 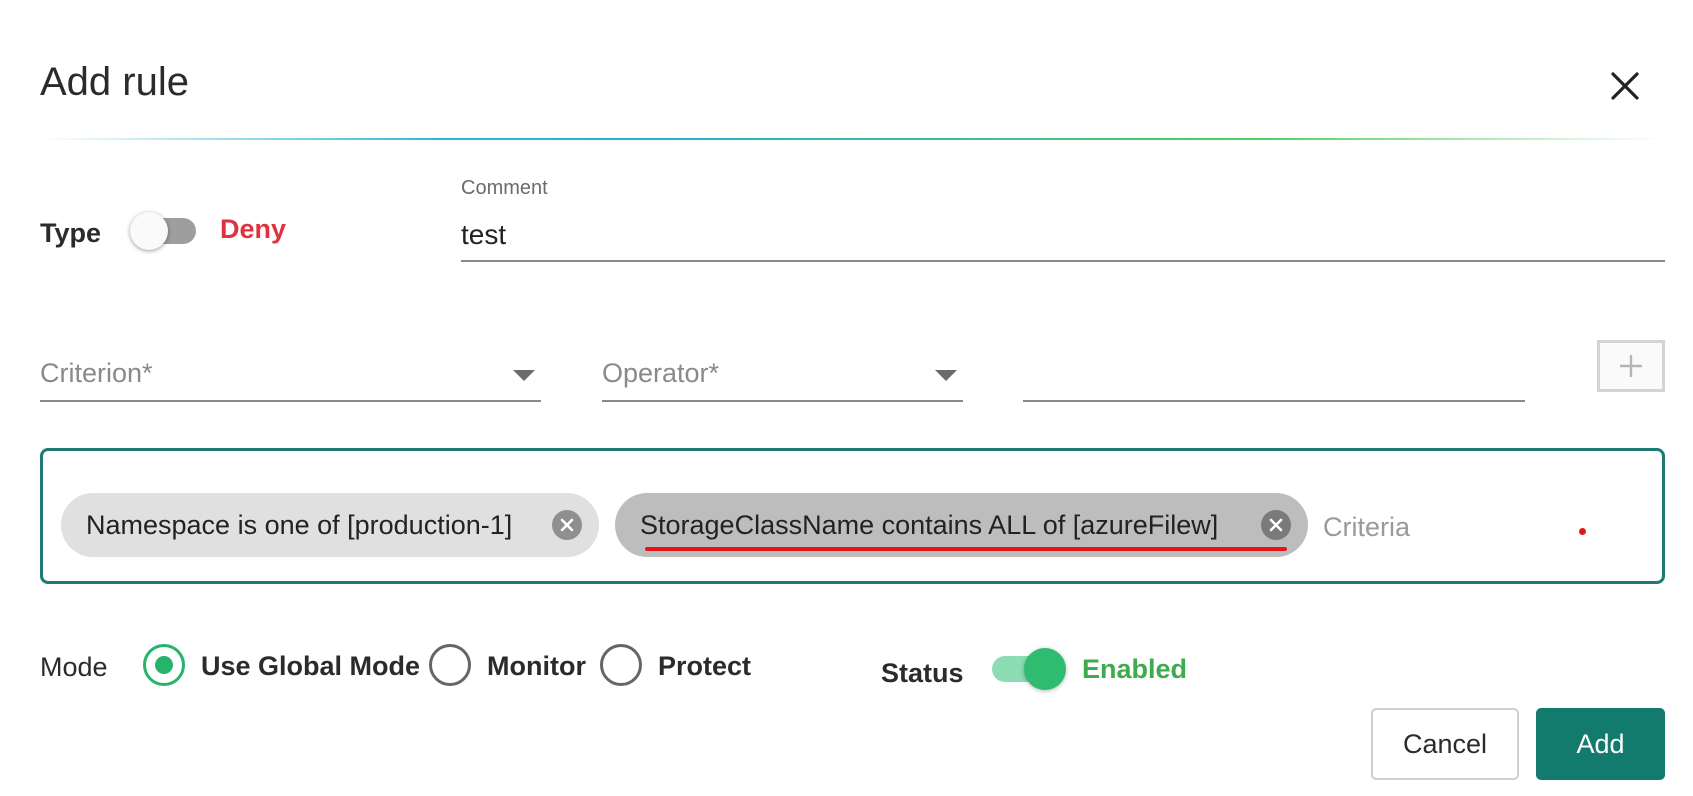 I want to click on annotation-underline, so click(x=966, y=549).